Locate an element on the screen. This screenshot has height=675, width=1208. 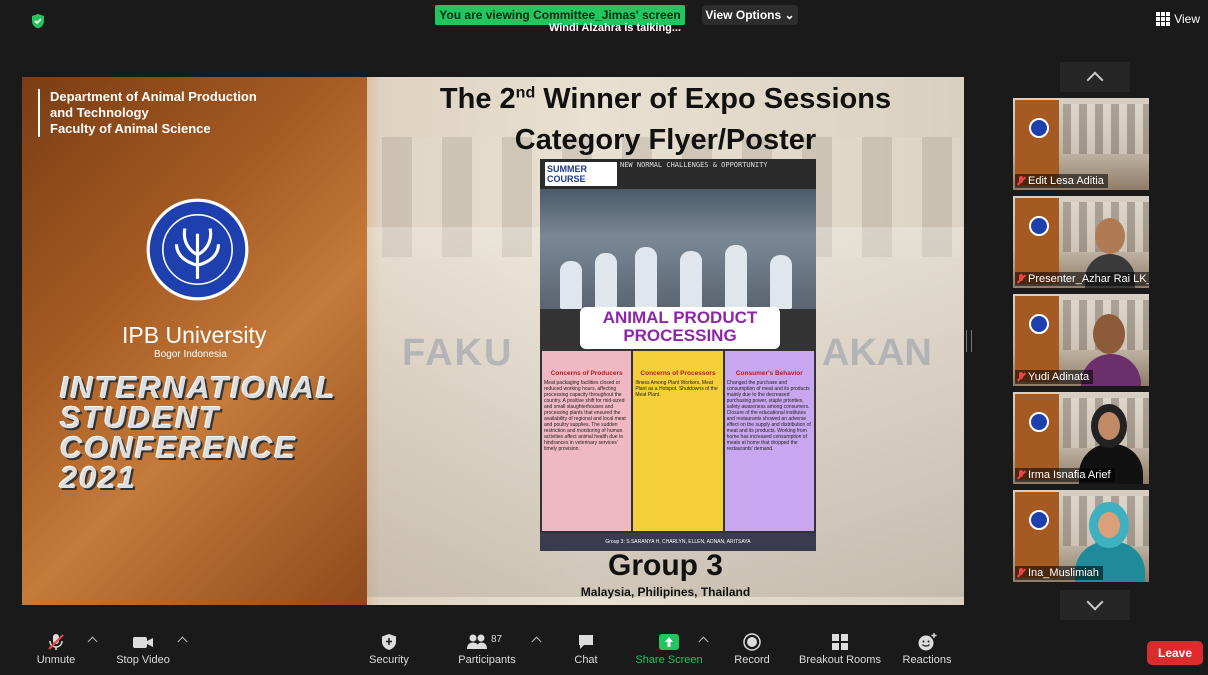
participant-tile: Yudi Adinata is located at coordinates (1081, 340).